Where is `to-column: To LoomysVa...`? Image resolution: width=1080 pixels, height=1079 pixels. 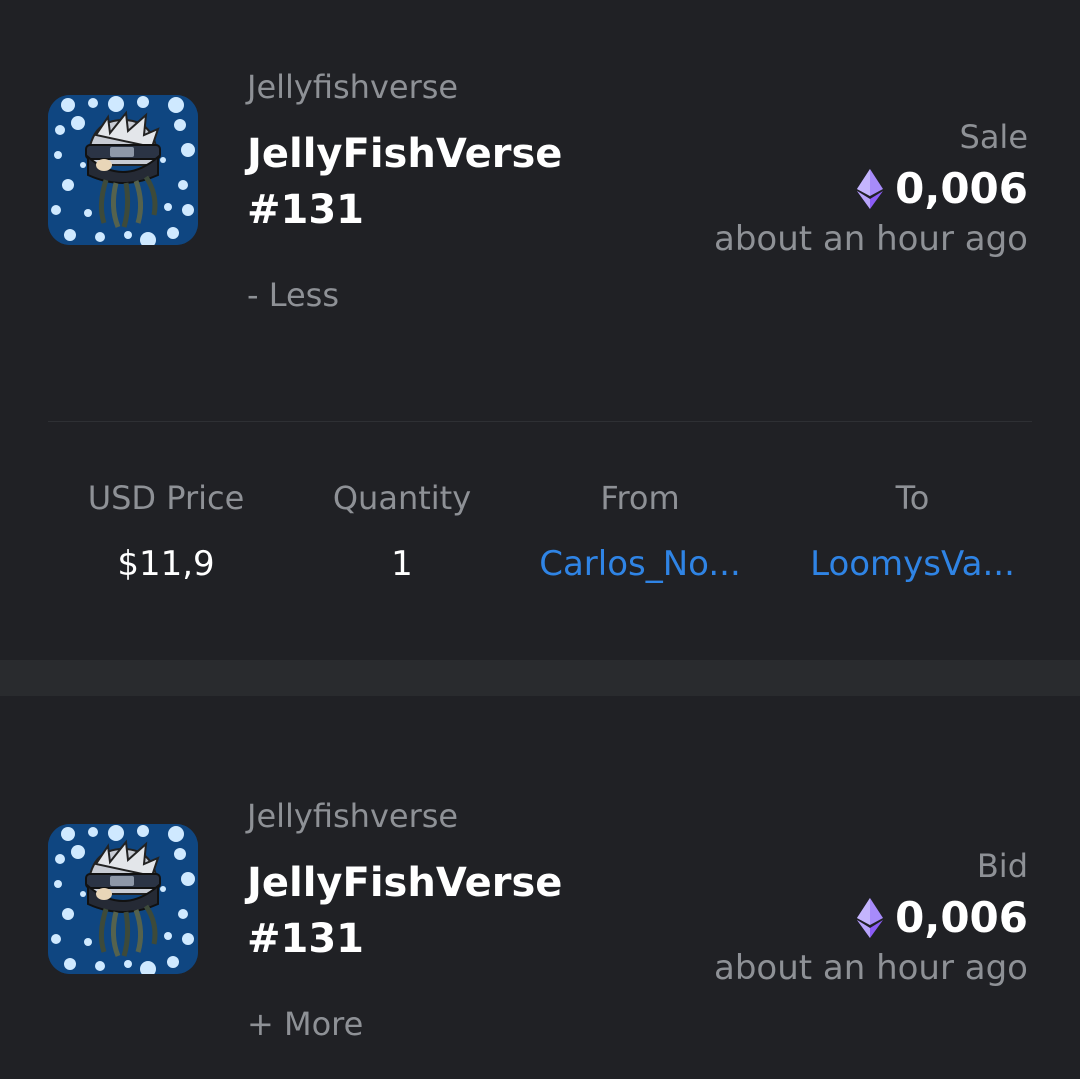
to-column: To LoomysVa... is located at coordinates (912, 531).